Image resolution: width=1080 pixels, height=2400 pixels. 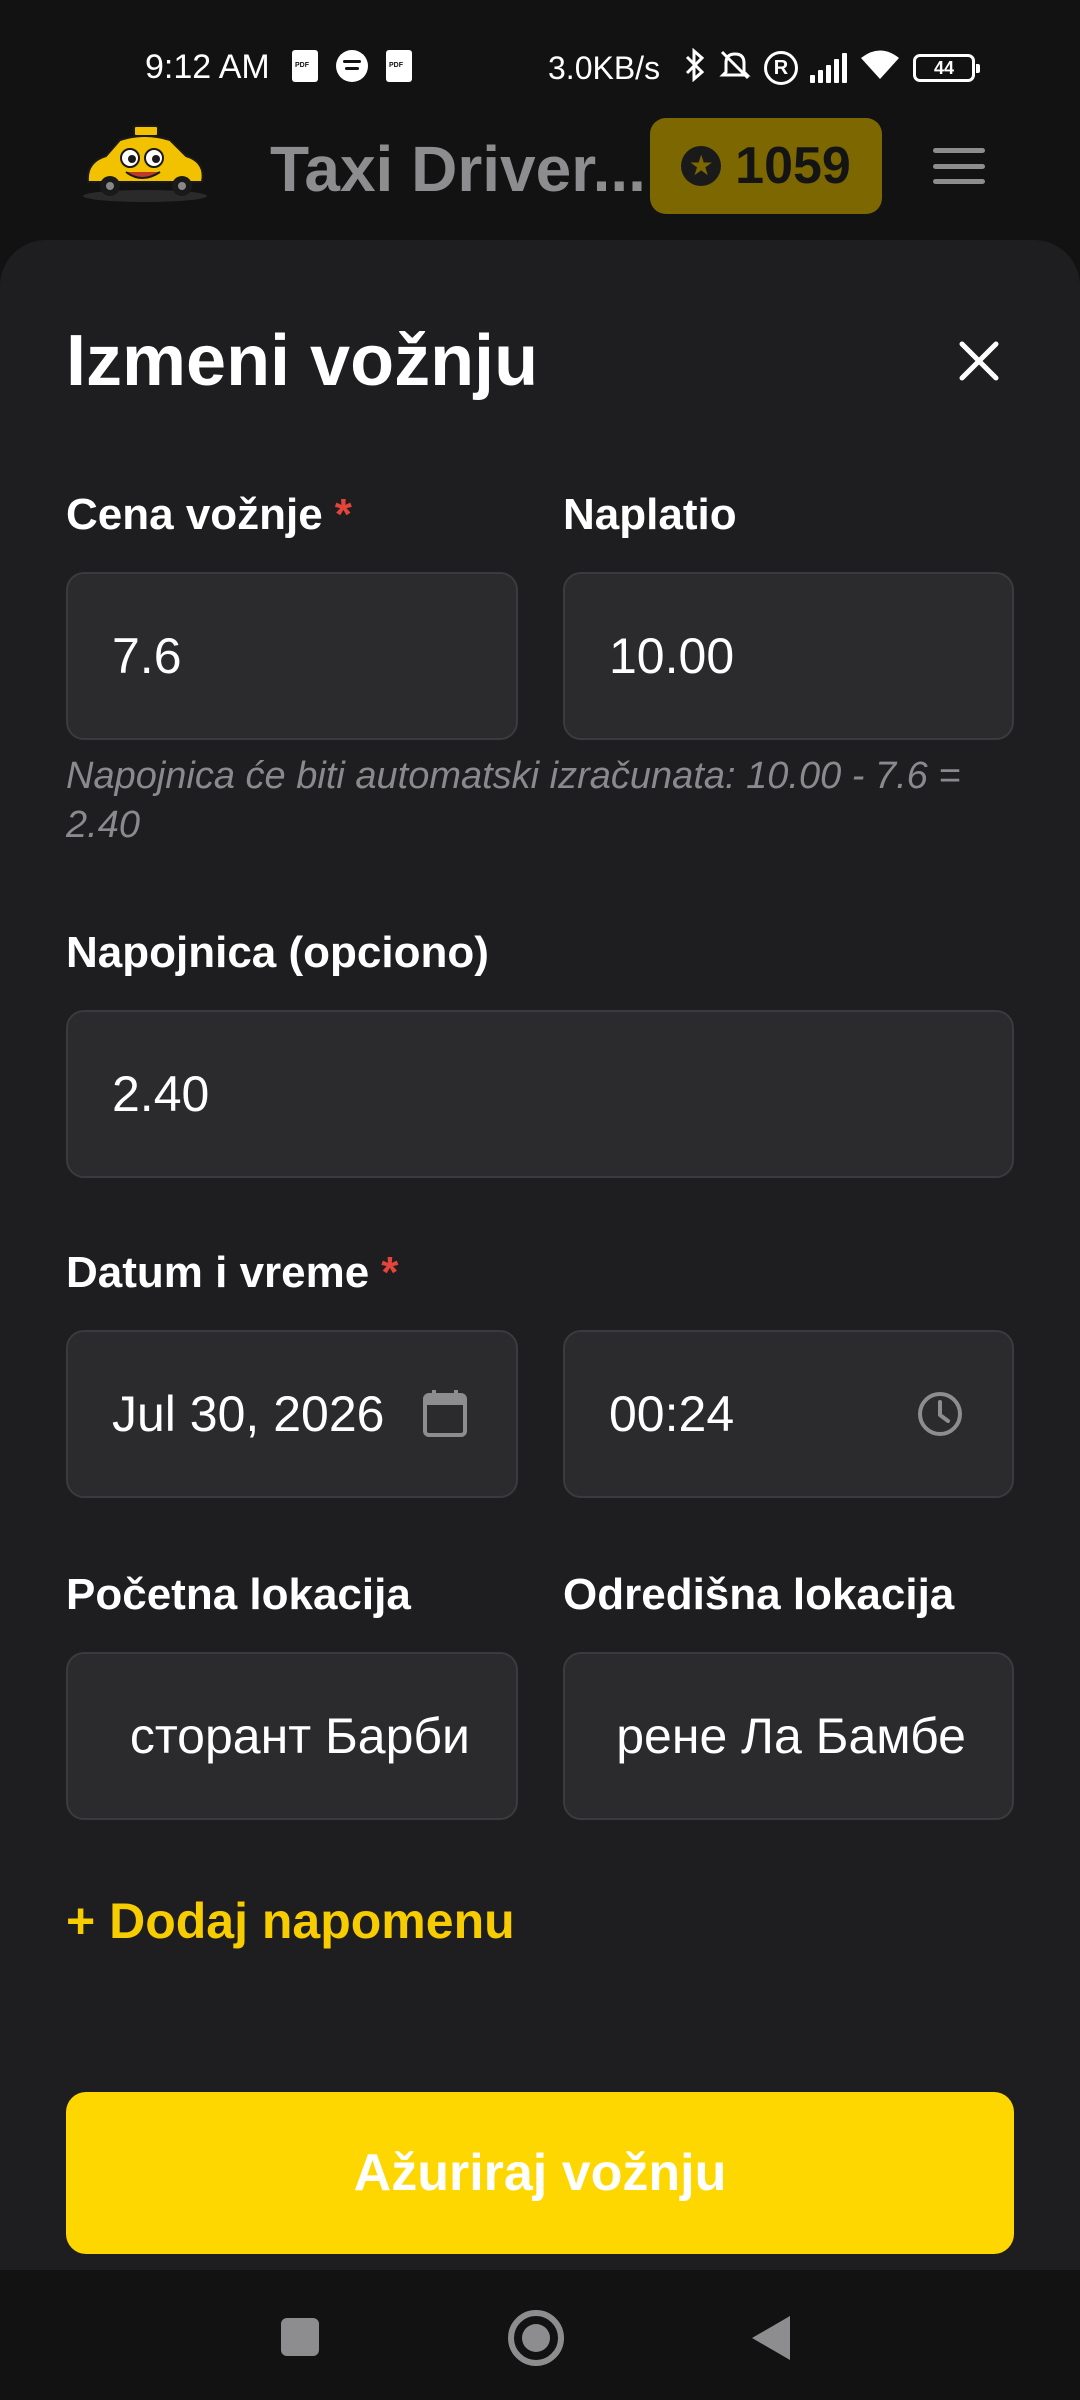 What do you see at coordinates (771, 2338) in the screenshot?
I see `back-icon` at bounding box center [771, 2338].